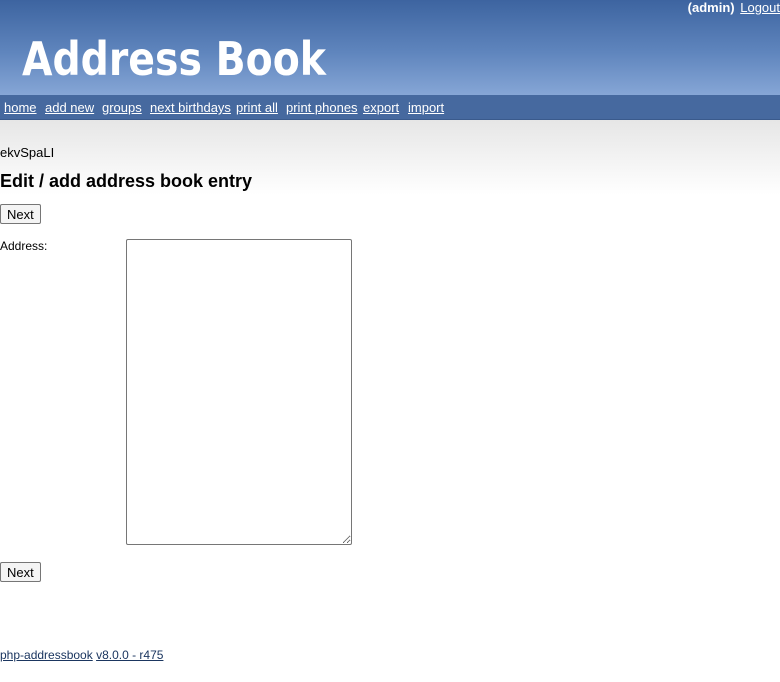  Describe the element at coordinates (390, 47) in the screenshot. I see `header: (admin) Logout Address Book` at that location.